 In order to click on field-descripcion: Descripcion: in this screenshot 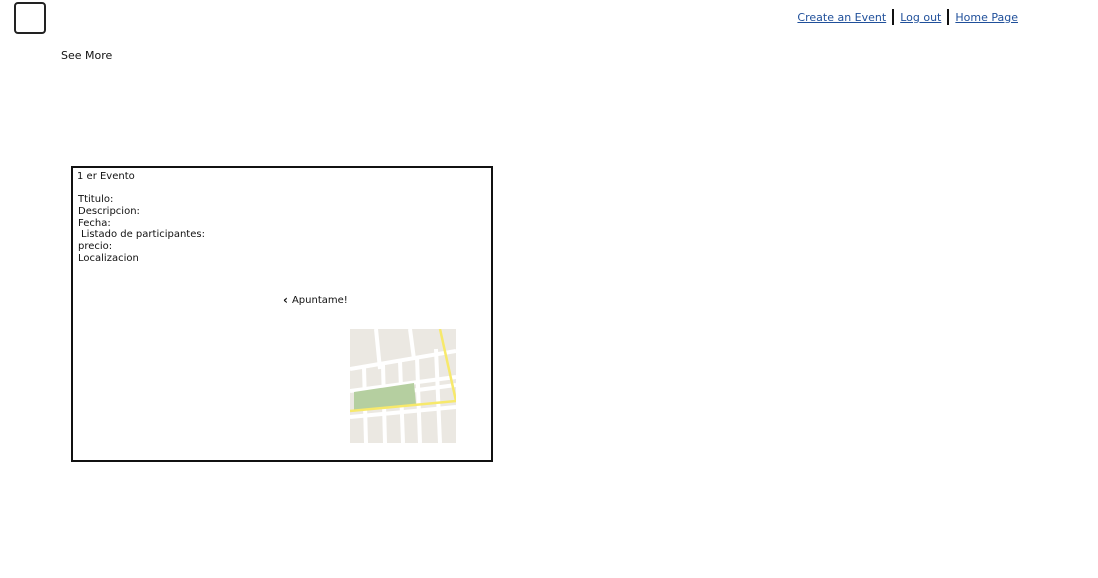, I will do `click(109, 211)`.